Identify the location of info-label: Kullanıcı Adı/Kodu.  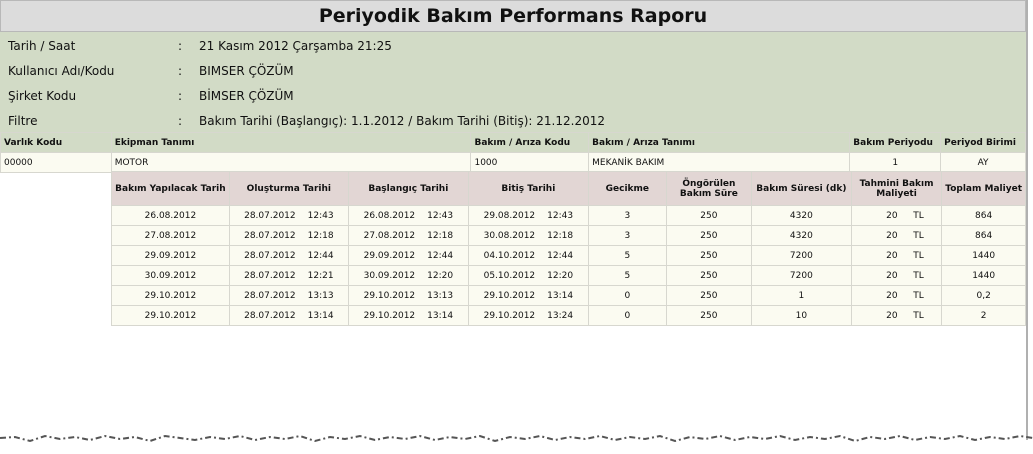
(61, 71).